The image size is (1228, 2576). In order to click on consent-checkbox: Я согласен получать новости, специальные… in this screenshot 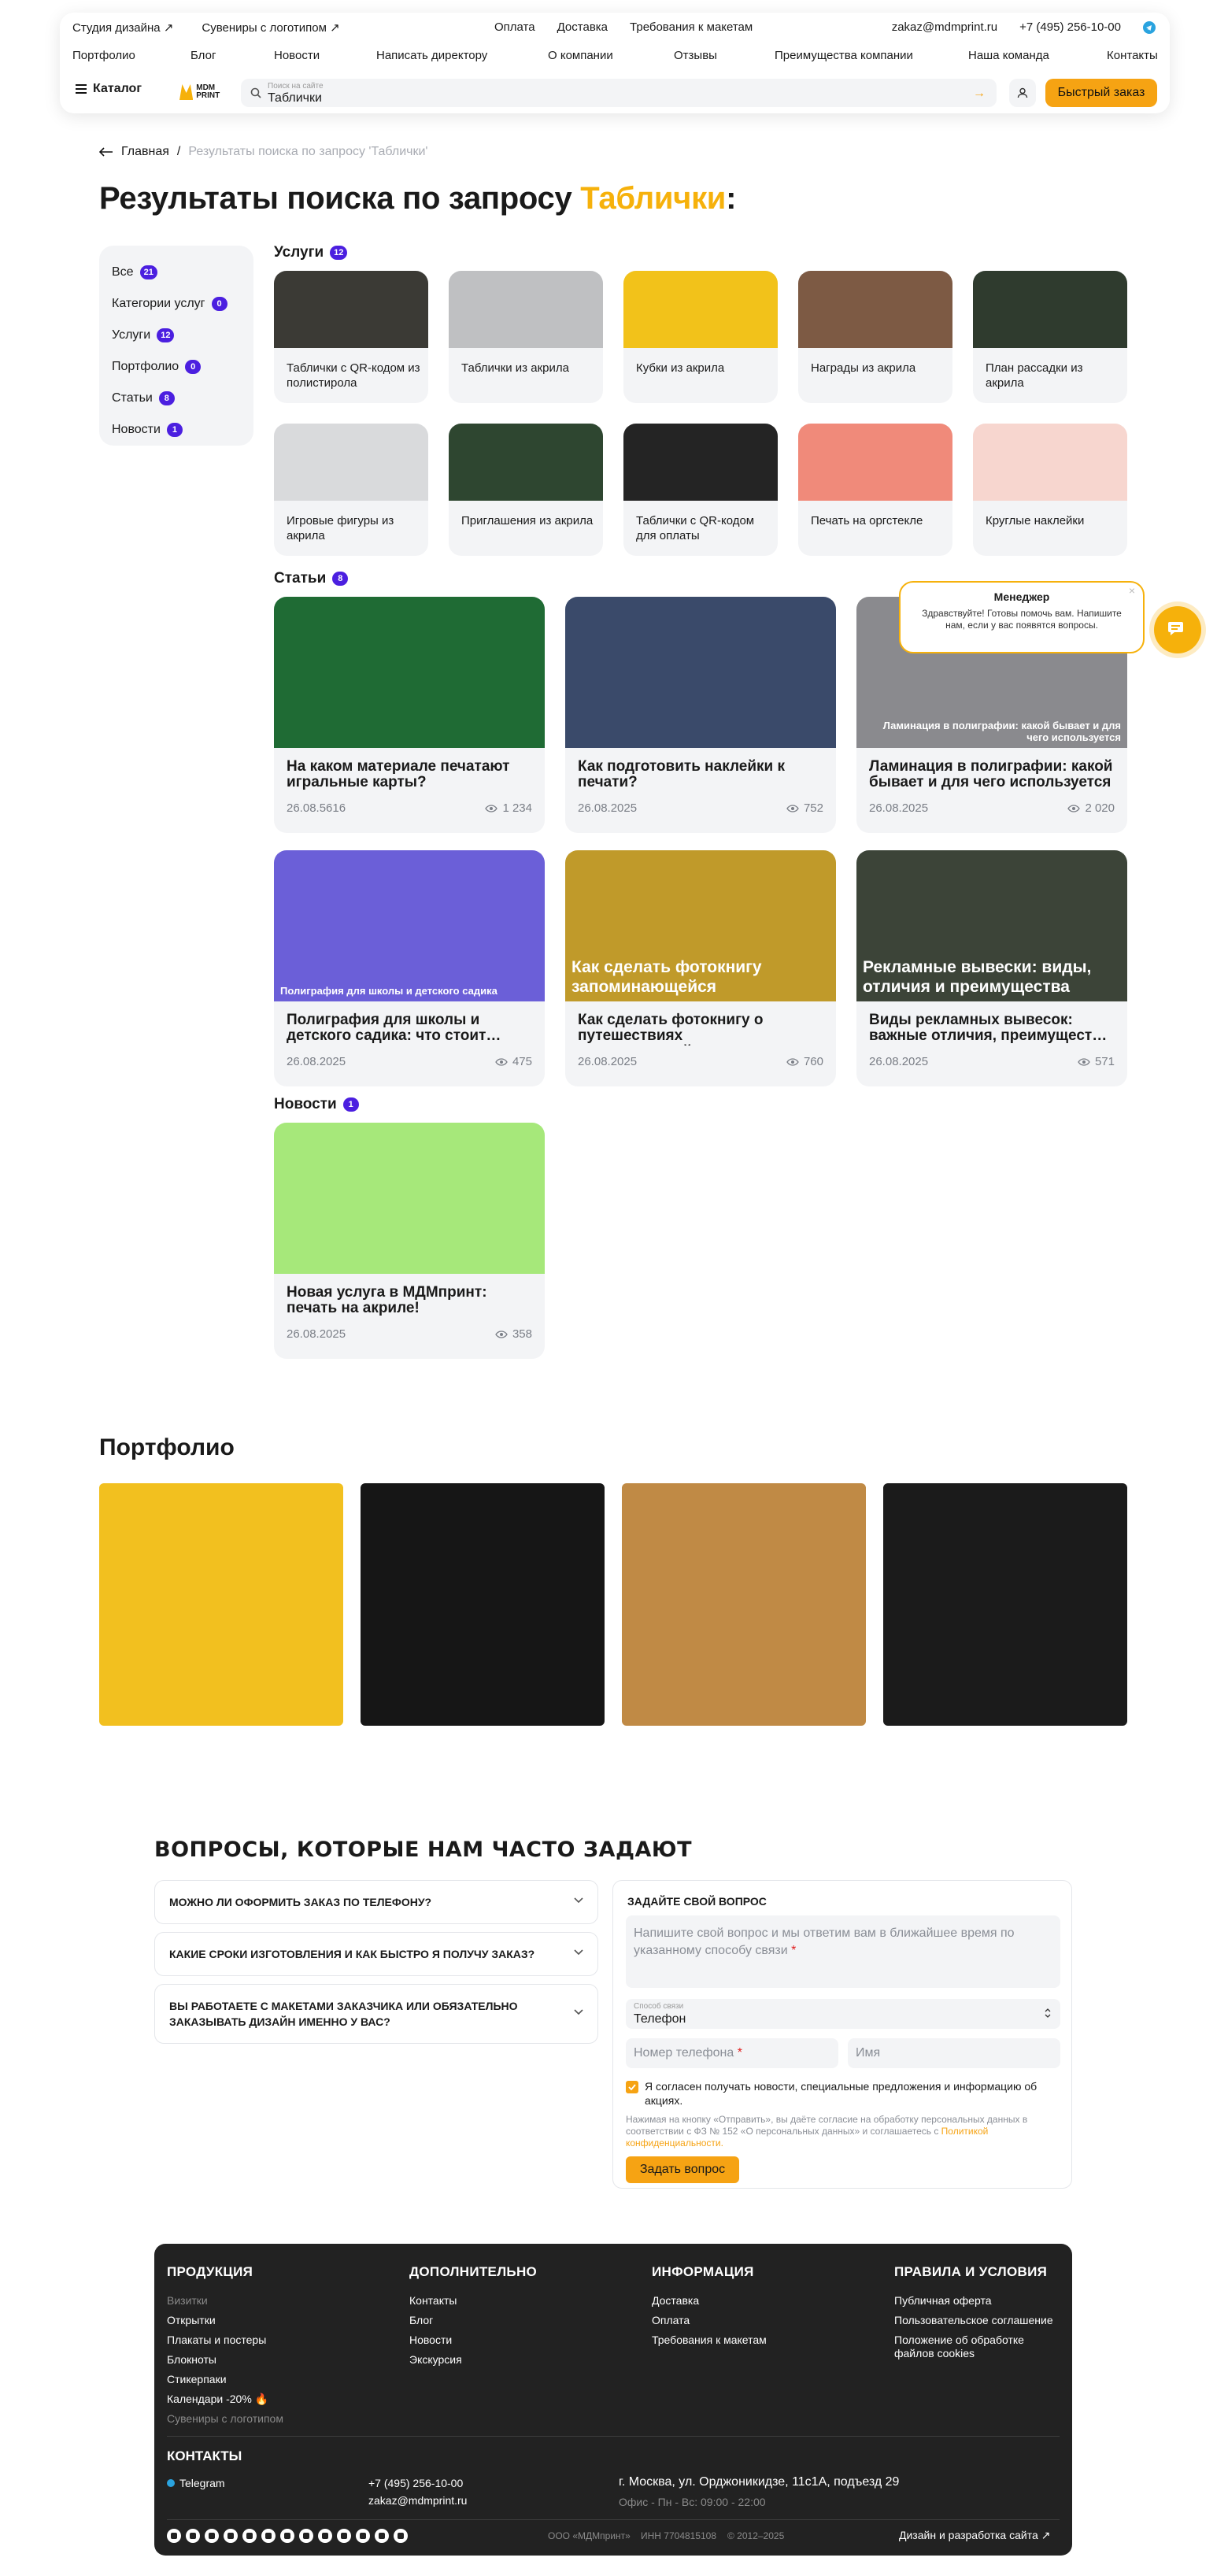, I will do `click(843, 2093)`.